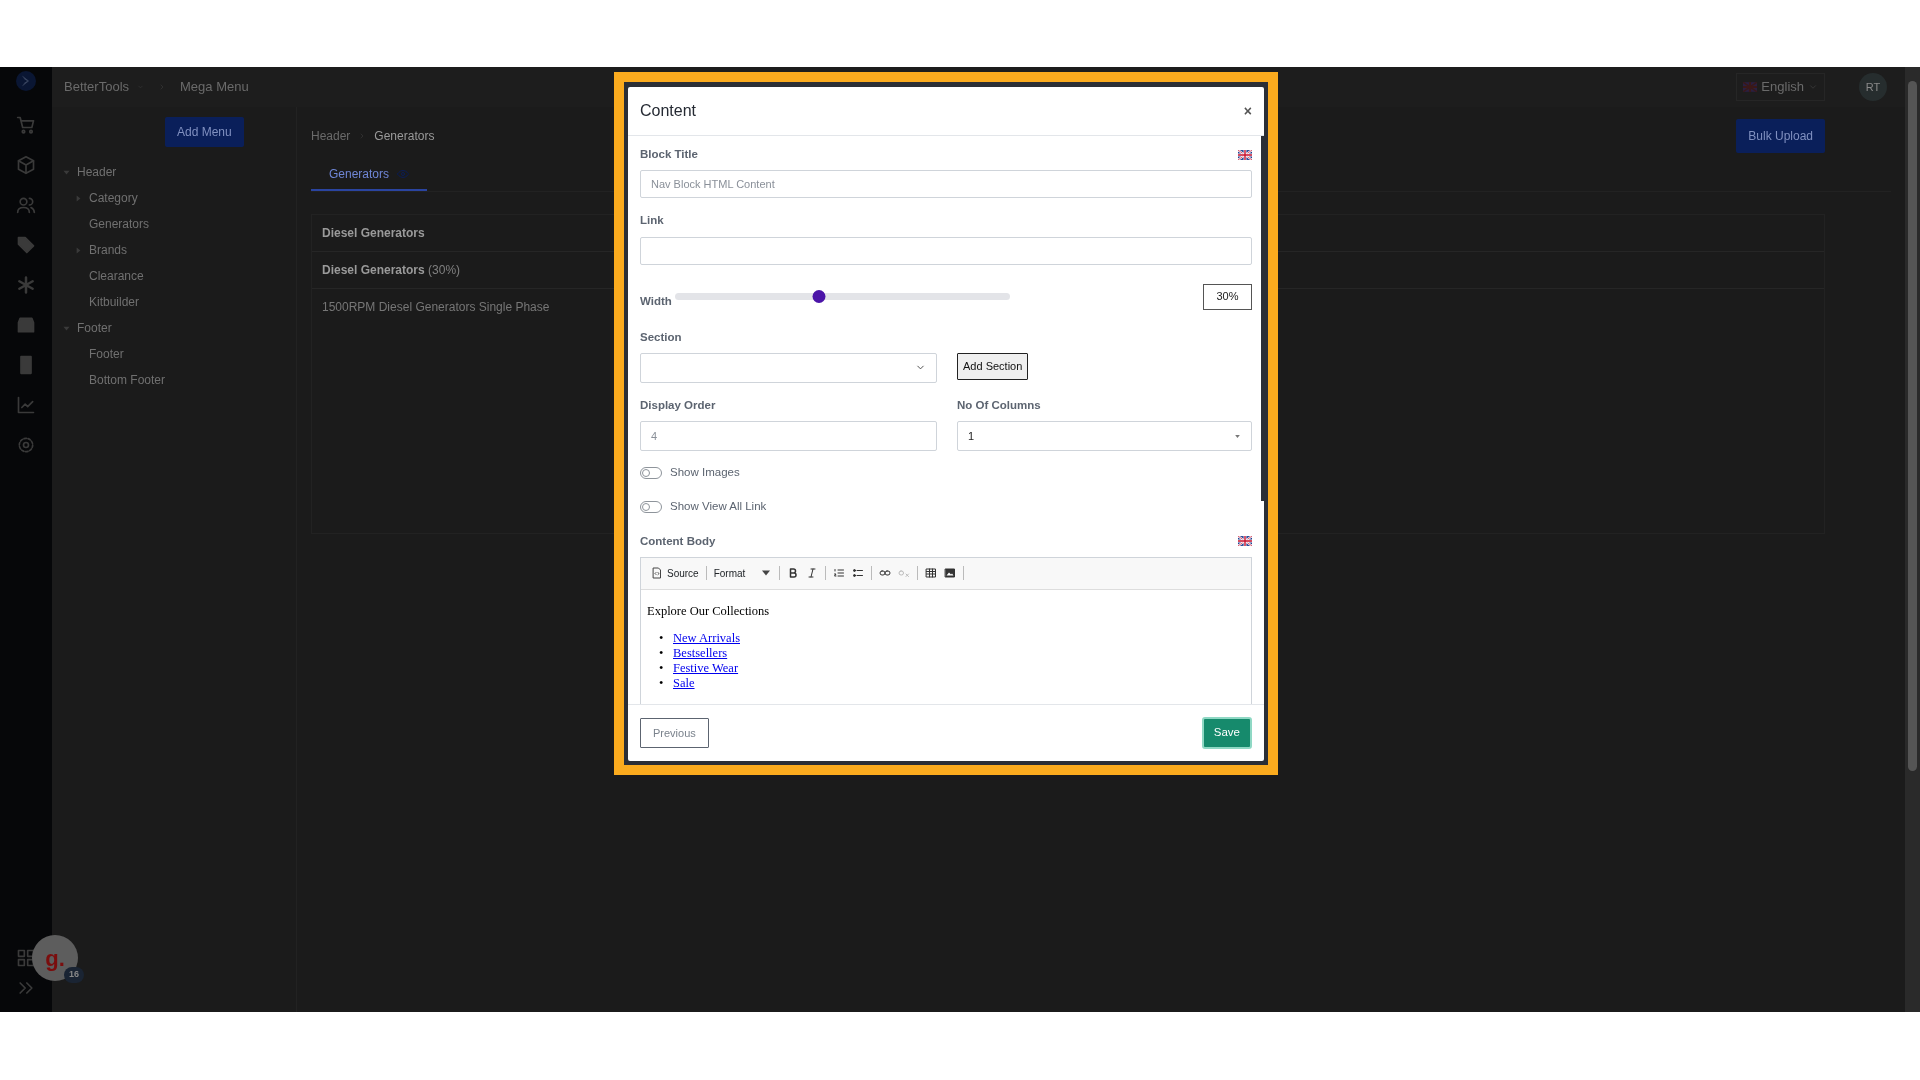  I want to click on menu-tree-item: Brands, so click(108, 250).